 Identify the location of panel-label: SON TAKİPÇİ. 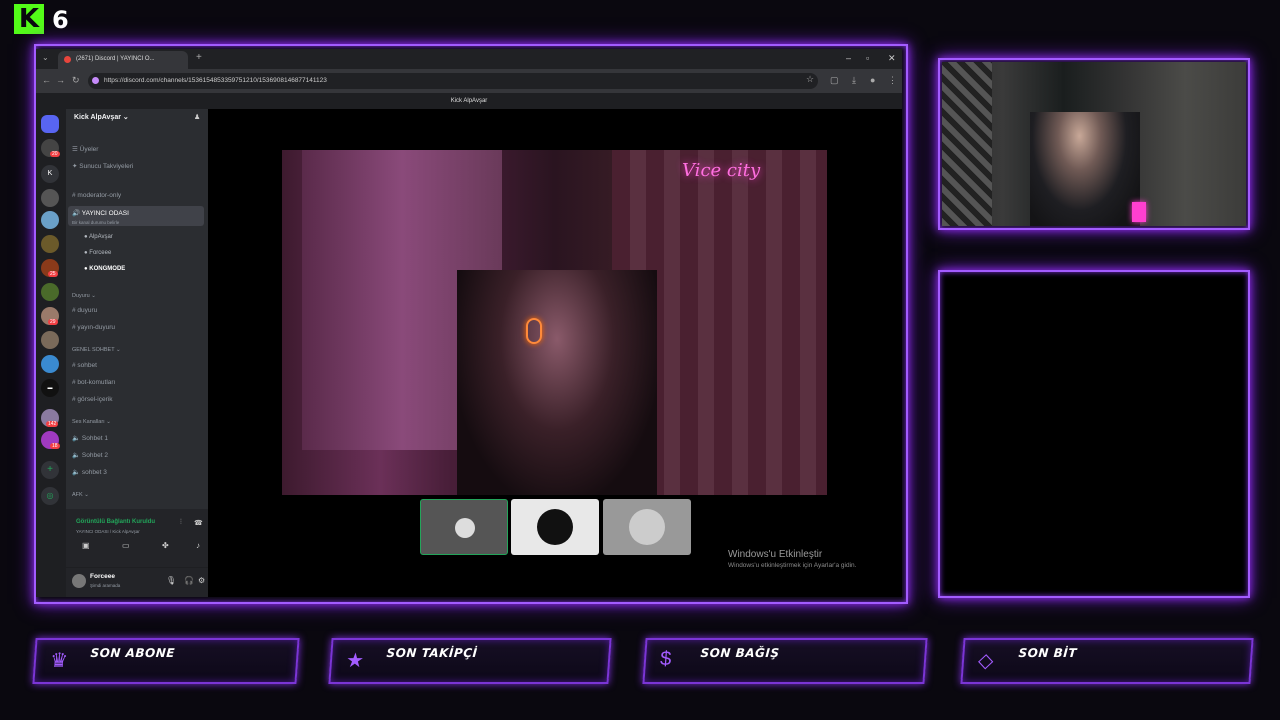
(432, 653).